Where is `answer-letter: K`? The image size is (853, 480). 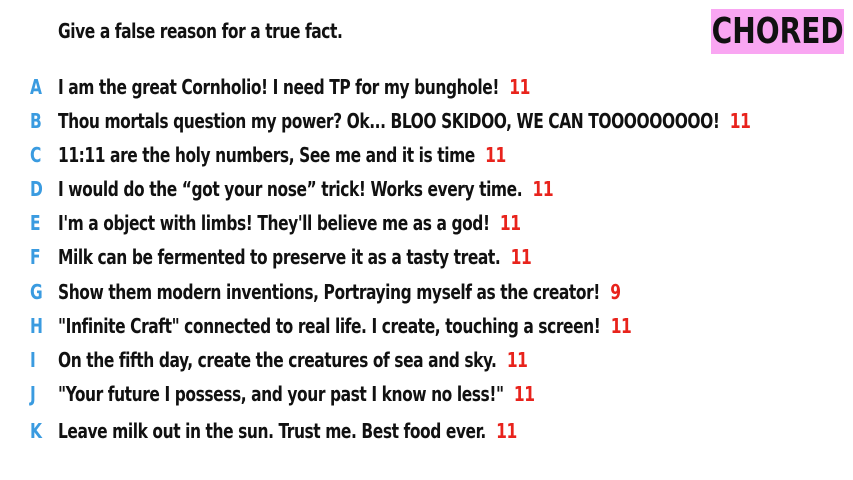 answer-letter: K is located at coordinates (36, 431).